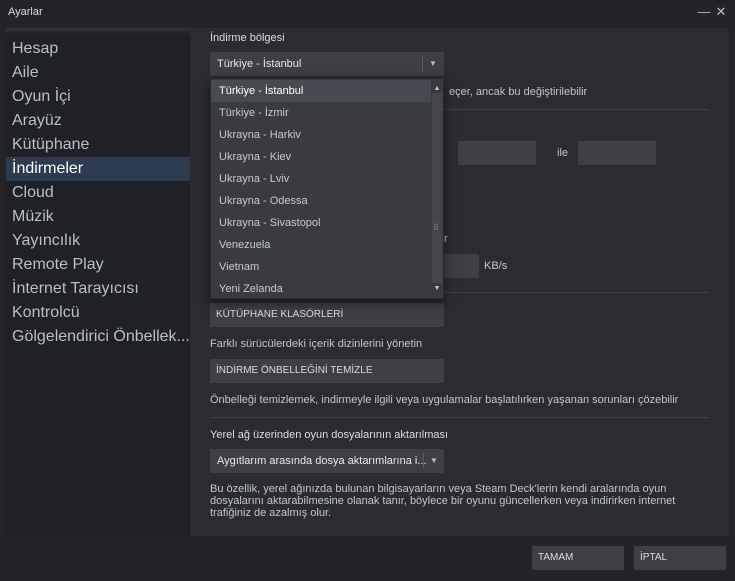 The height and width of the screenshot is (581, 735). Describe the element at coordinates (563, 153) in the screenshot. I see `schedule-between-word: ile` at that location.